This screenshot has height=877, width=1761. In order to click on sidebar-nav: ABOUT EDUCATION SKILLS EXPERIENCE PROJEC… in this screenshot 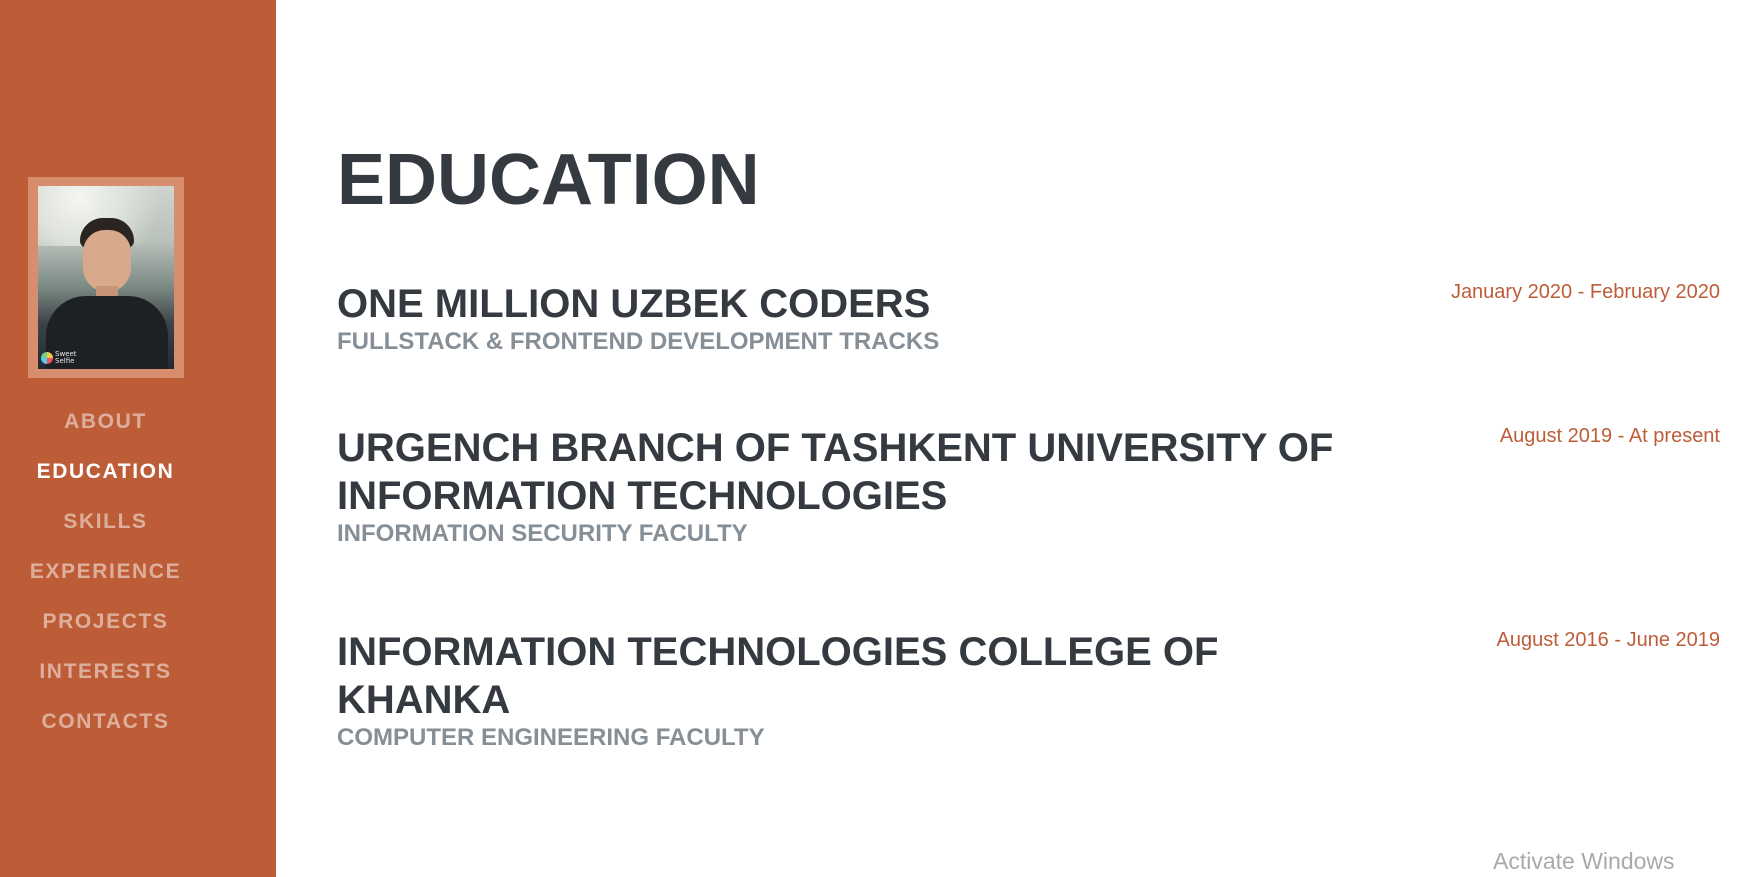, I will do `click(105, 580)`.